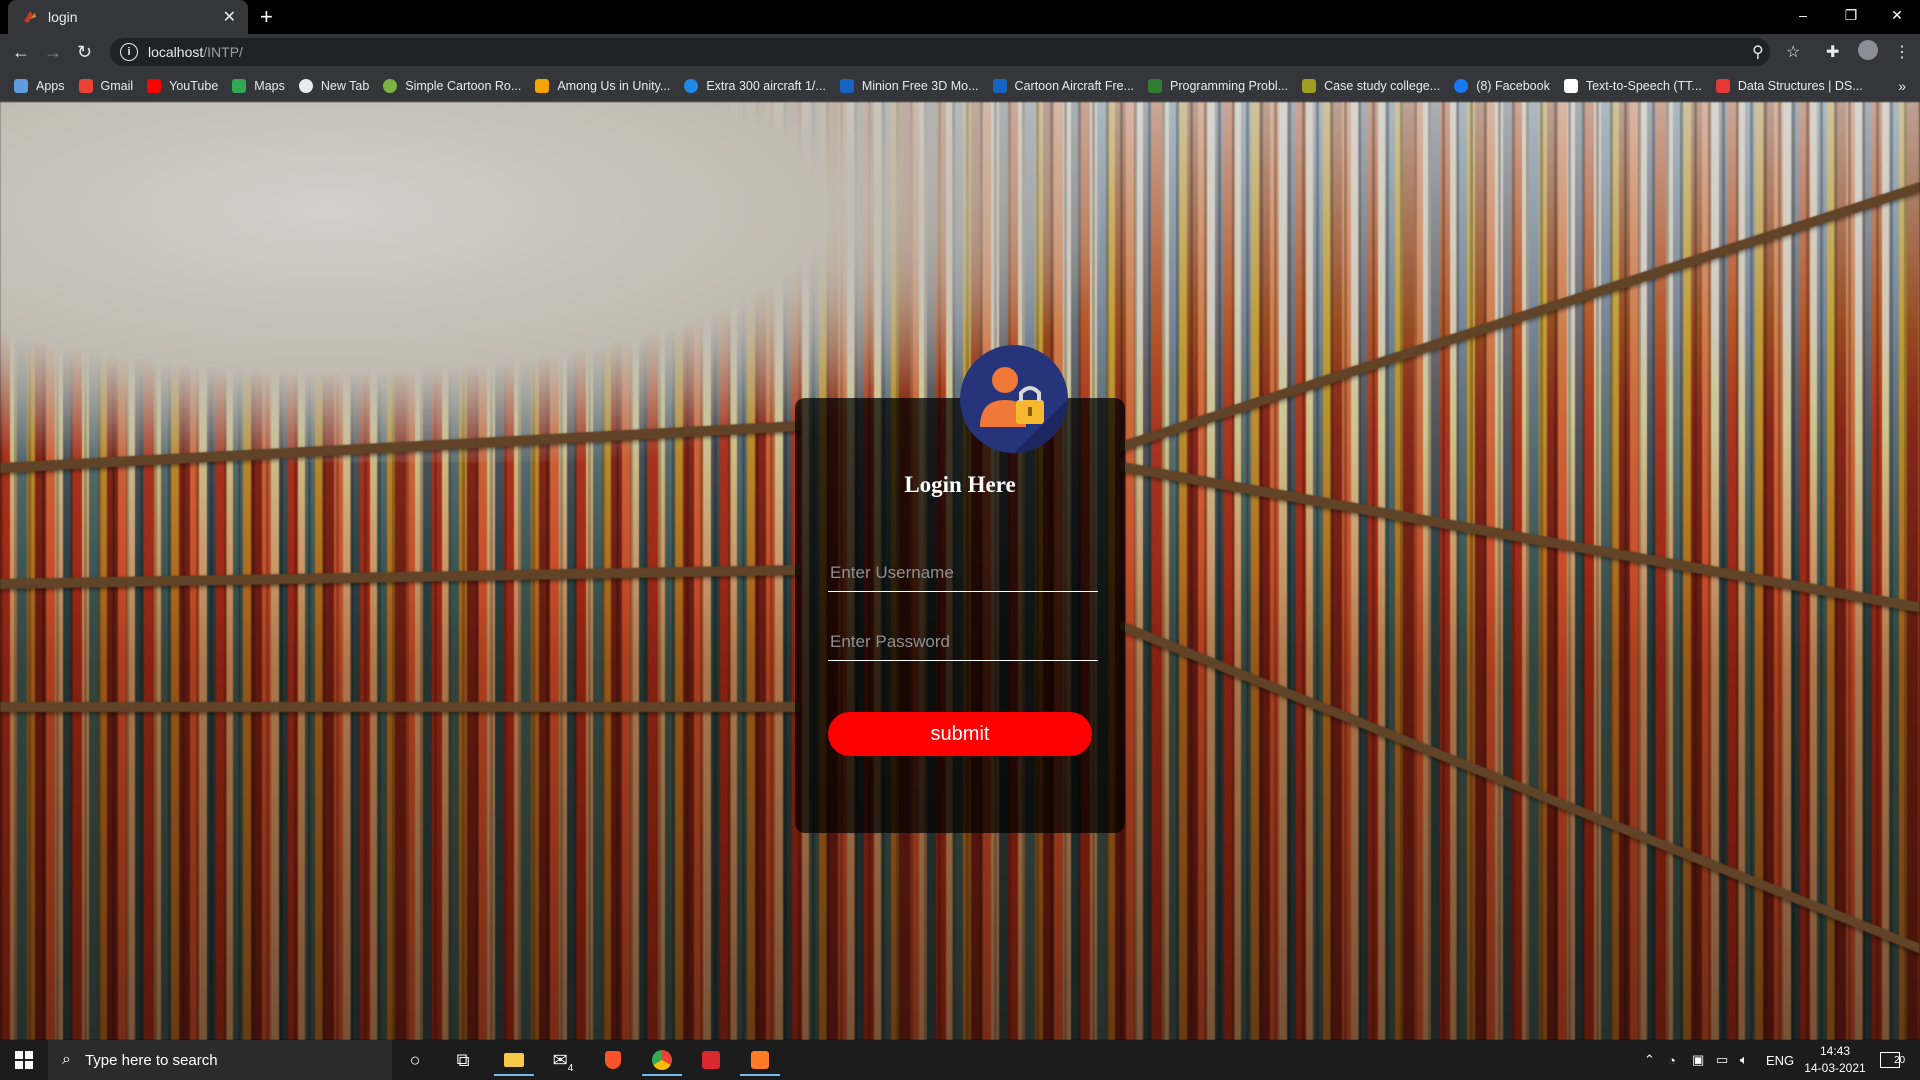 The width and height of the screenshot is (1920, 1080). What do you see at coordinates (85, 86) in the screenshot?
I see `gmail-icon` at bounding box center [85, 86].